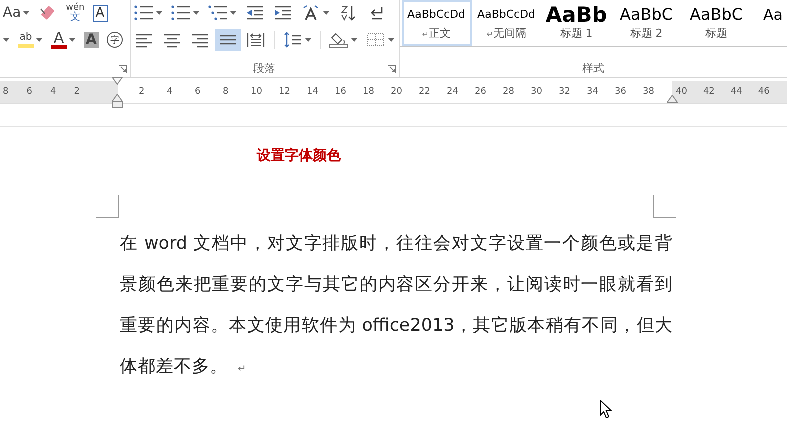 Image resolution: width=787 pixels, height=424 pixels. Describe the element at coordinates (537, 92) in the screenshot. I see `ruler-number: 30` at that location.